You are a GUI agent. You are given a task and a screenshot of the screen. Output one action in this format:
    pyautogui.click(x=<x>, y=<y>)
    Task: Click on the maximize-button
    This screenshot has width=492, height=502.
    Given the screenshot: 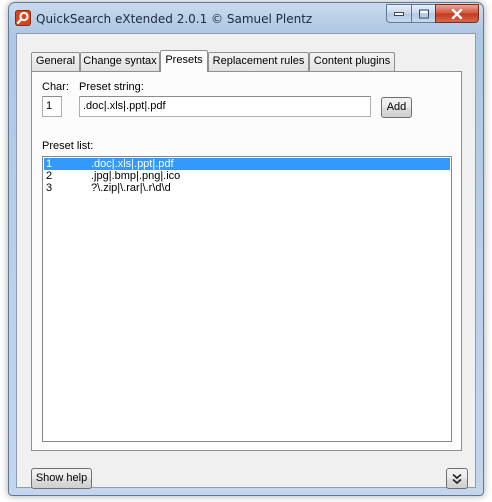 What is the action you would take?
    pyautogui.click(x=423, y=13)
    